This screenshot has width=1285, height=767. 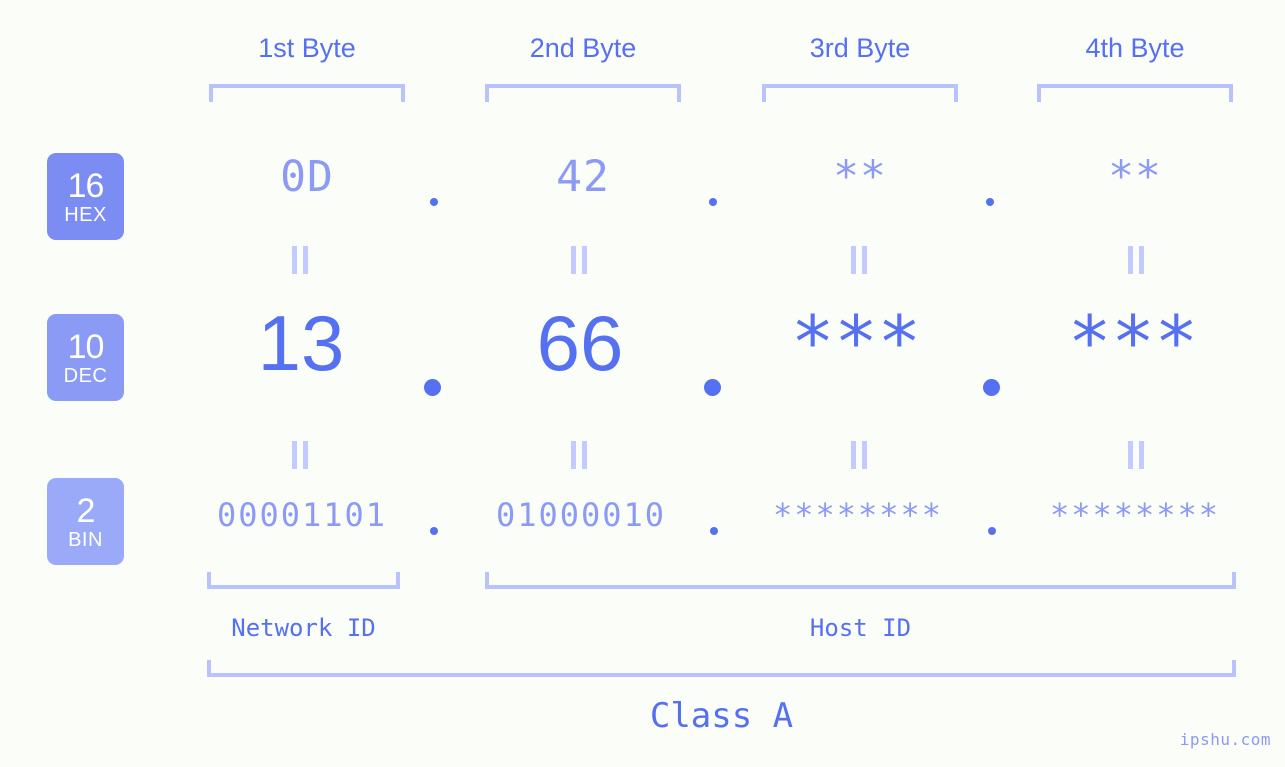 I want to click on byte-header-2: 2nd Byte, so click(x=583, y=48).